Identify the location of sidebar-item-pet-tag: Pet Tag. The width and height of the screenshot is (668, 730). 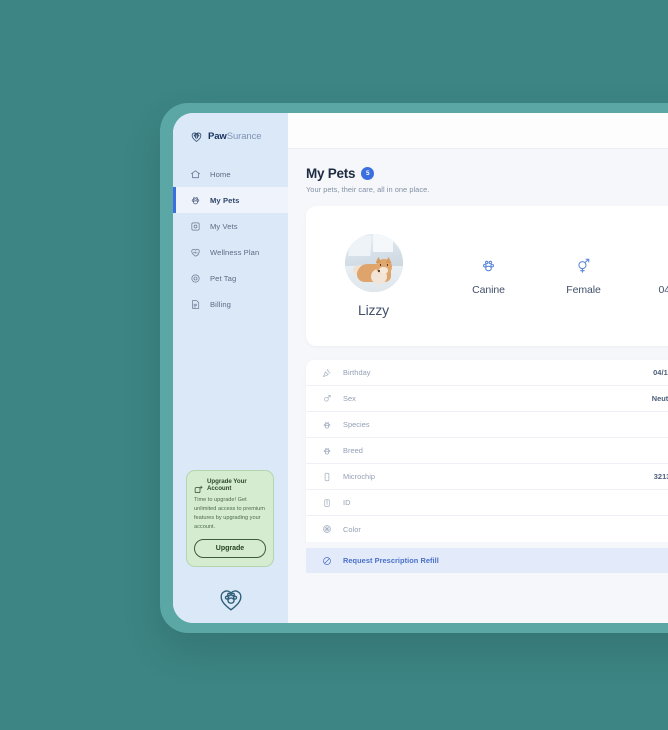
(230, 278).